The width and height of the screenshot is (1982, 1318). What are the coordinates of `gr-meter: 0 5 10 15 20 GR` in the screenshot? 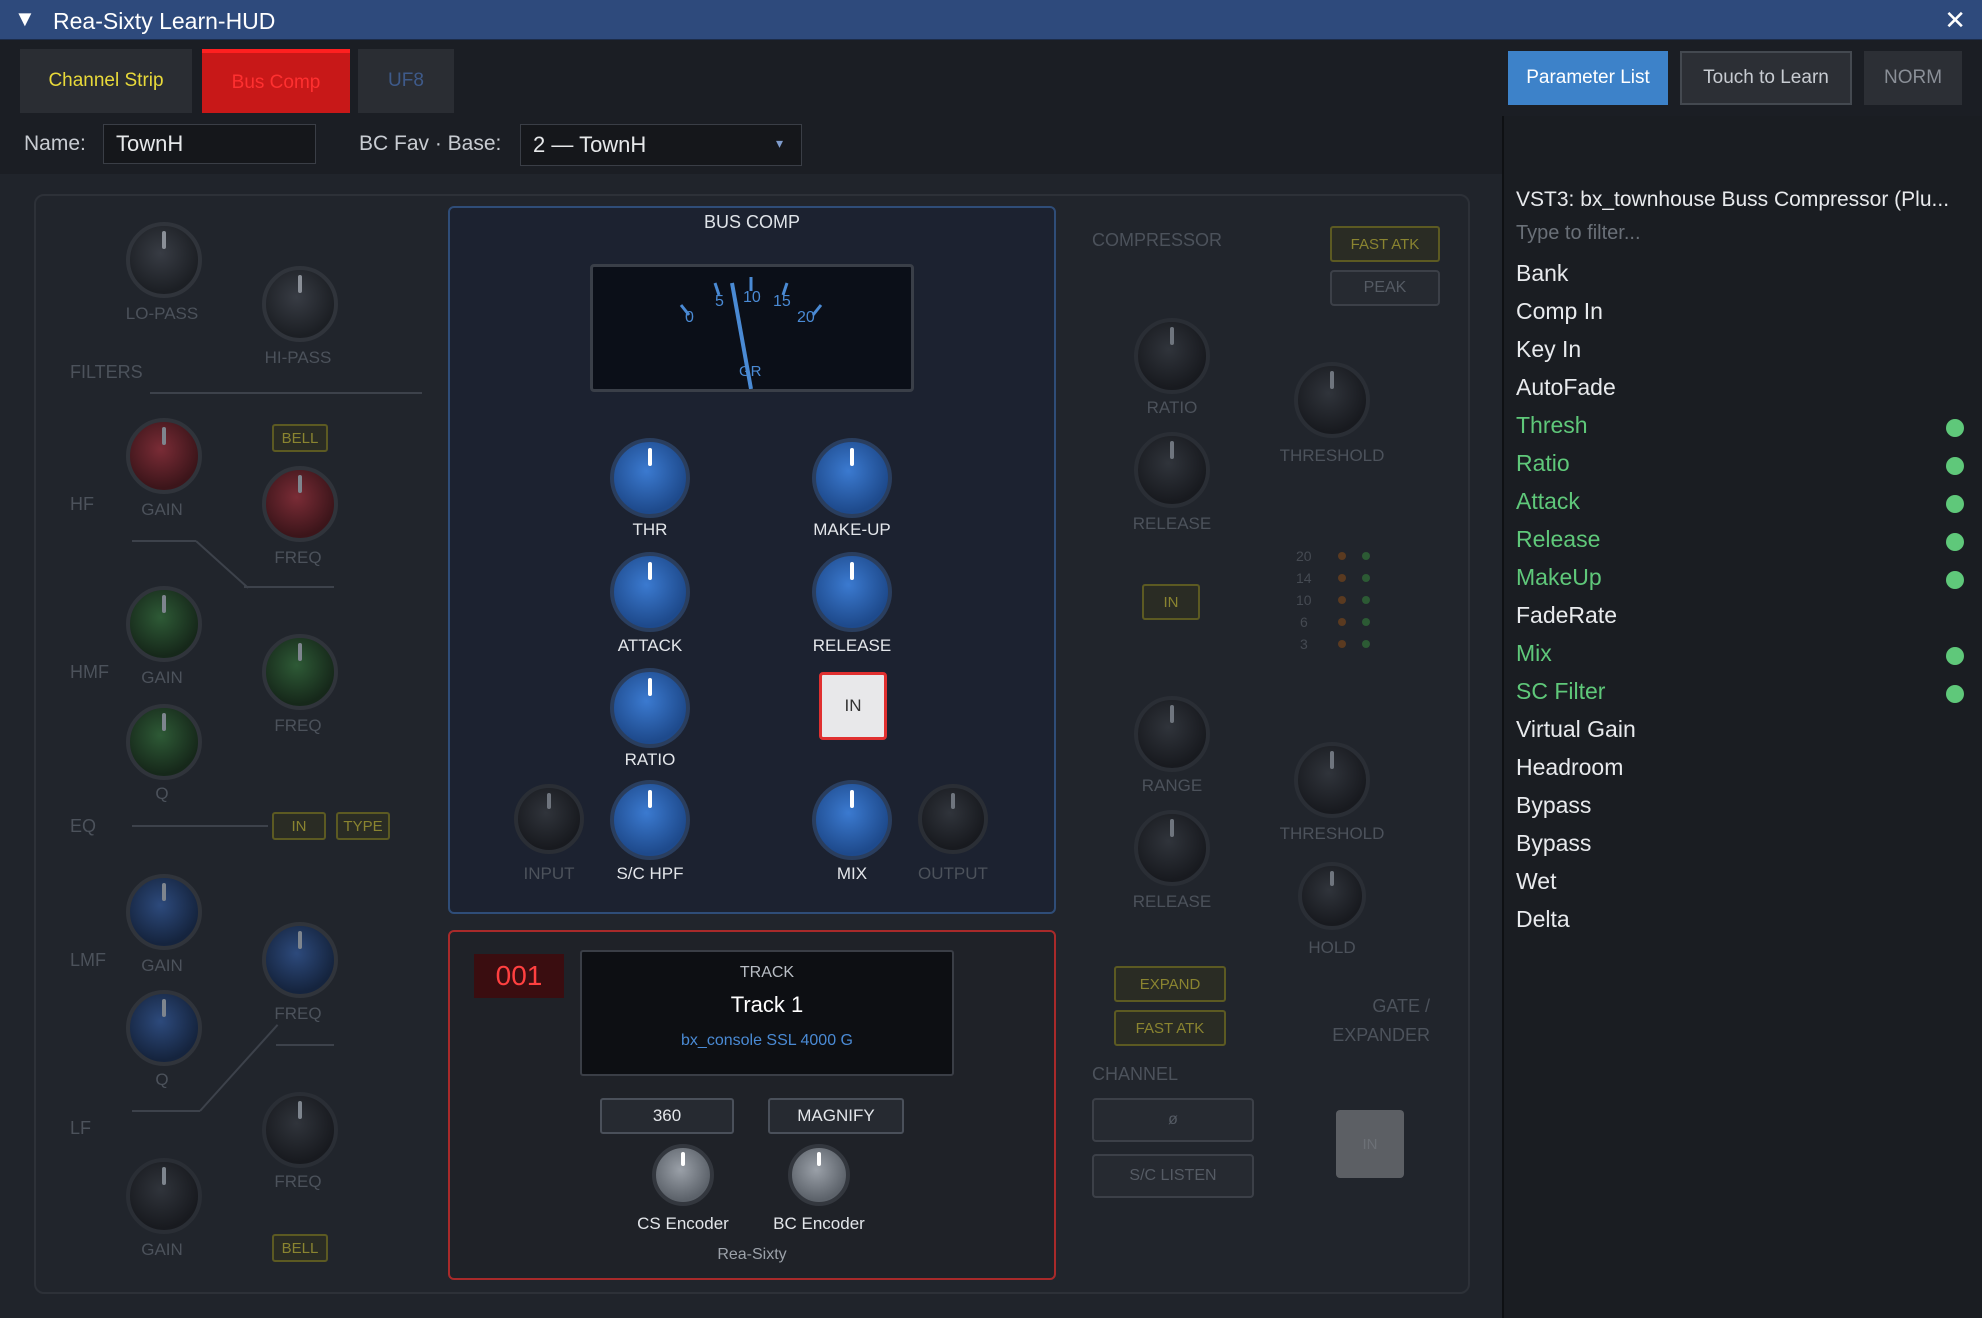 It's located at (752, 328).